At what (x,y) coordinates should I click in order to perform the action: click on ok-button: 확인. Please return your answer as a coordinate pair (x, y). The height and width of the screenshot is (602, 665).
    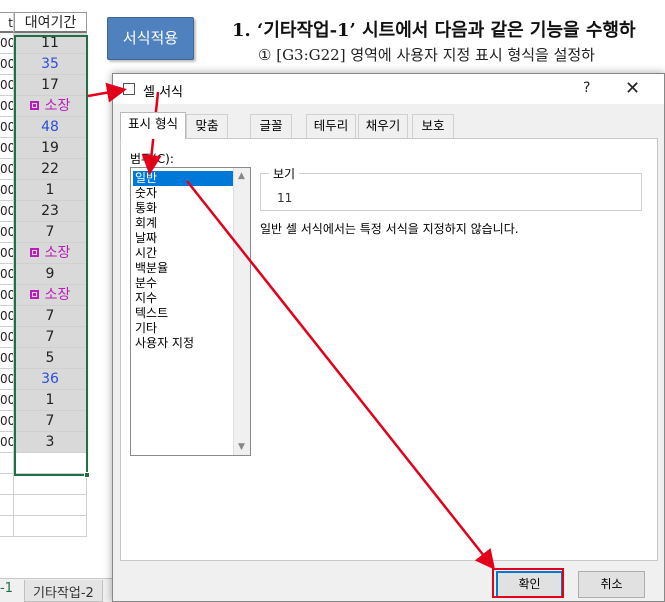
    Looking at the image, I should click on (529, 584).